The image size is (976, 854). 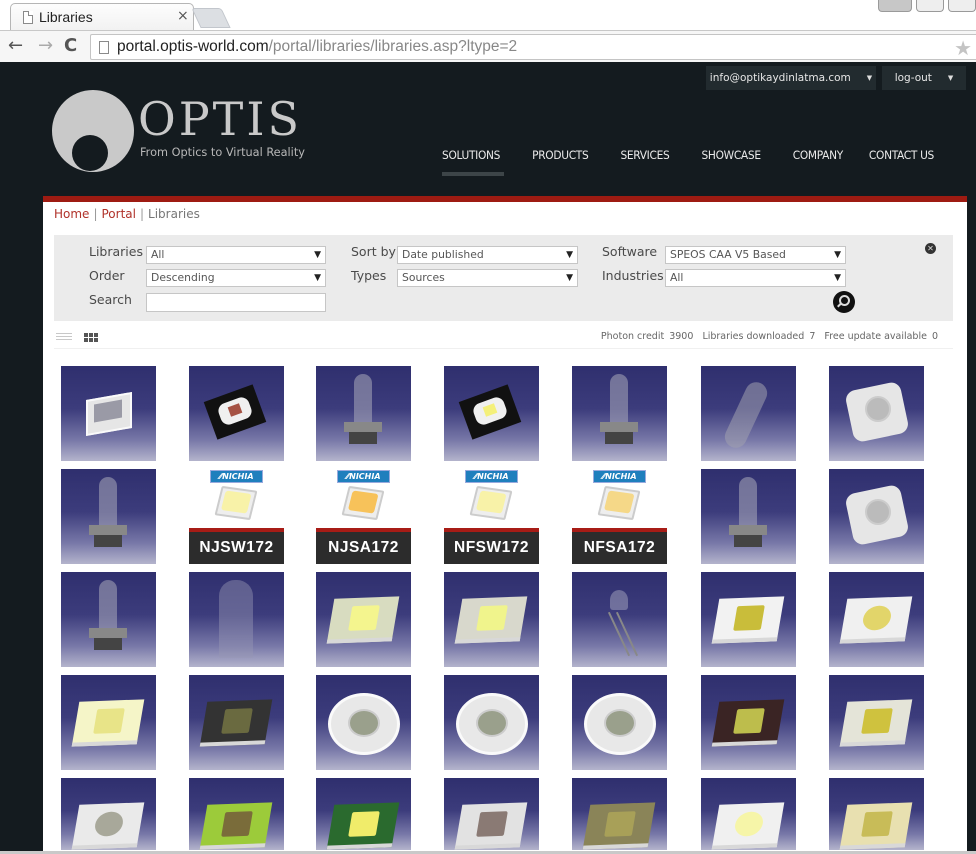 I want to click on order-select: Descending ▼, so click(x=236, y=278).